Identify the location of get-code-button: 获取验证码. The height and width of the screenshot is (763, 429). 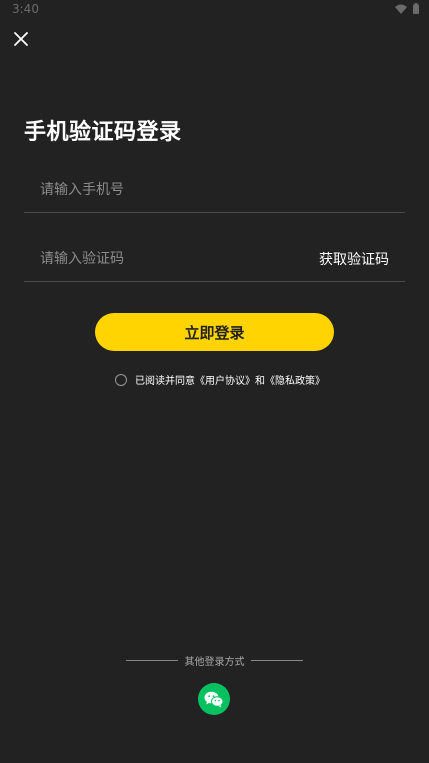
(362, 259).